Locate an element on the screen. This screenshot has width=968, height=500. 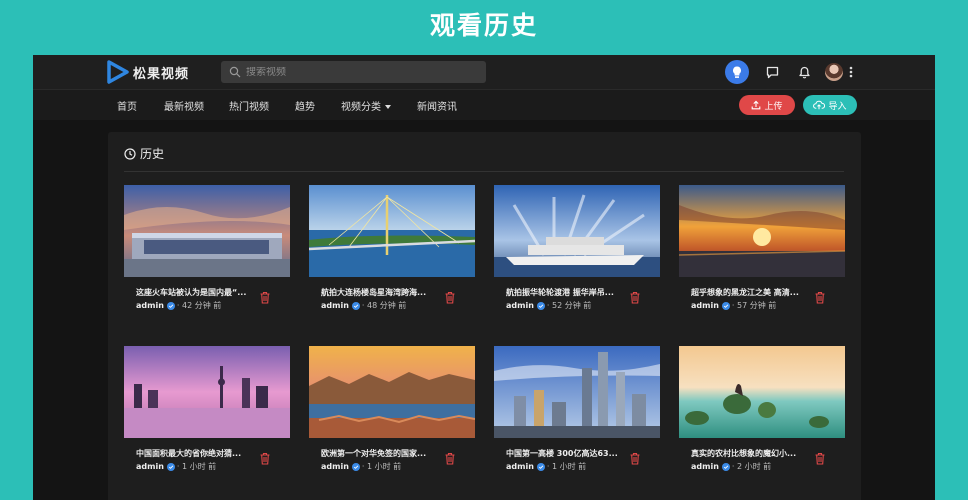
nav-item-news: 新闻资讯 is located at coordinates (437, 105).